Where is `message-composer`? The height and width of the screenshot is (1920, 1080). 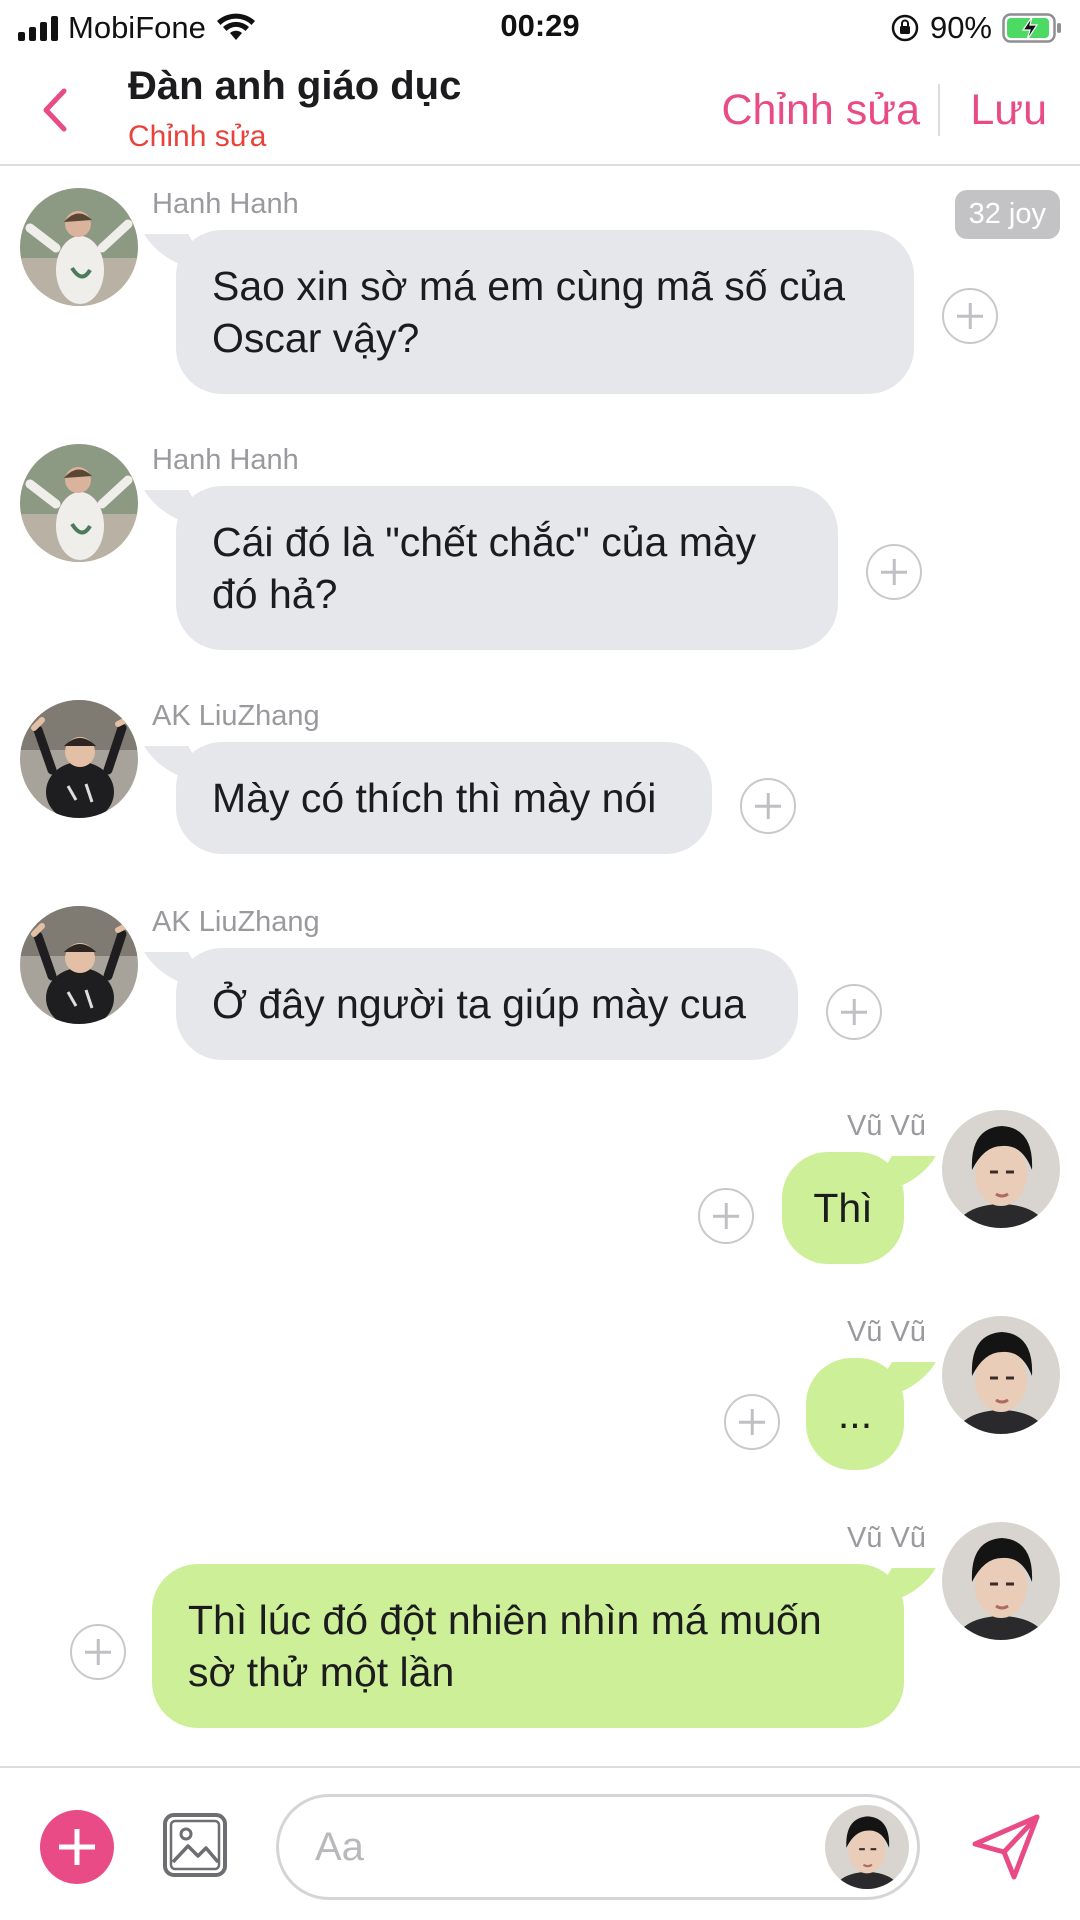
message-composer is located at coordinates (540, 1843).